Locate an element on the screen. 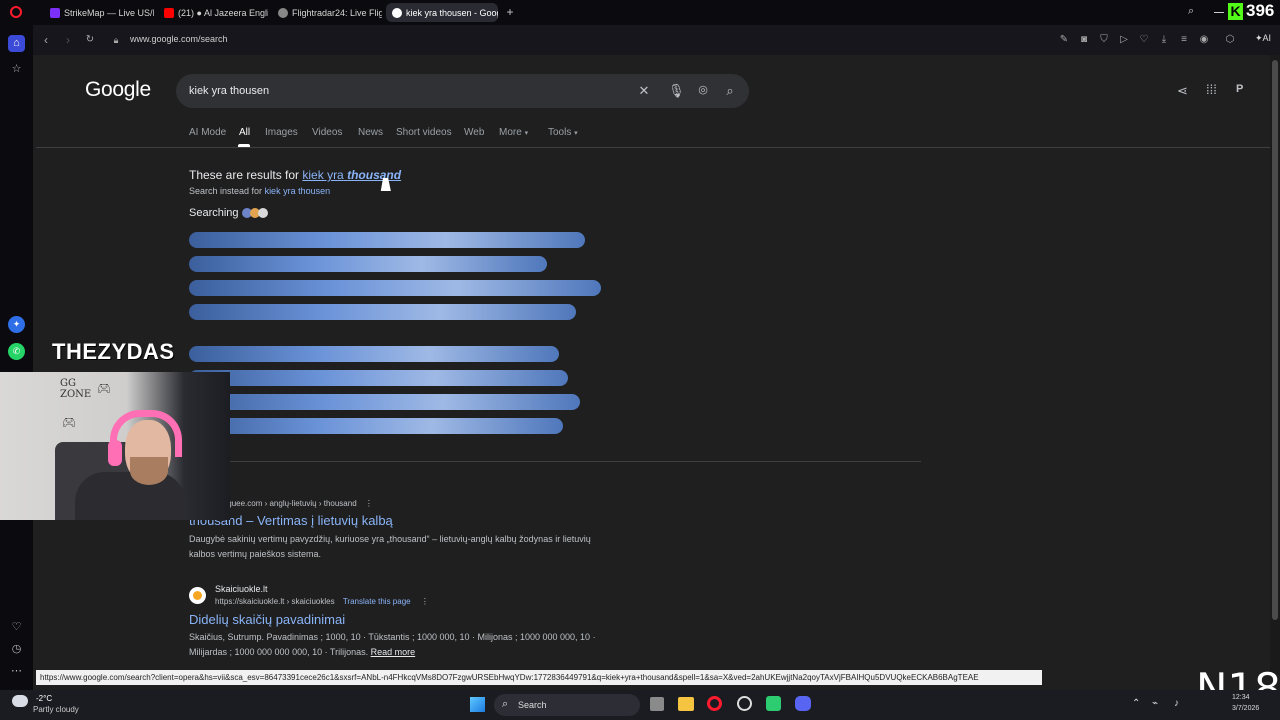  spell-correction: These are results for kiek yra thousand is located at coordinates (295, 175).